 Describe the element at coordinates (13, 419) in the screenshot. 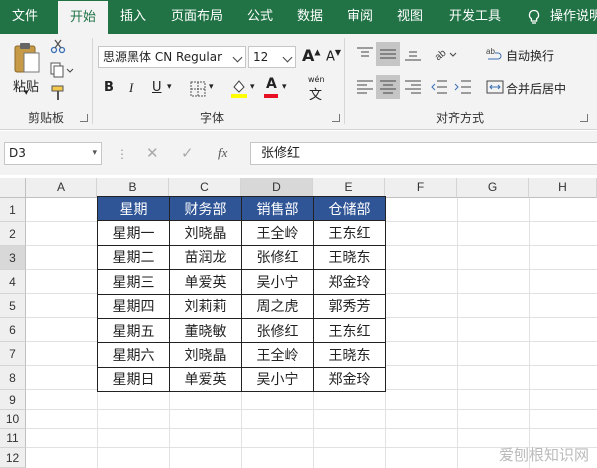

I see `row-header-10: 10` at that location.